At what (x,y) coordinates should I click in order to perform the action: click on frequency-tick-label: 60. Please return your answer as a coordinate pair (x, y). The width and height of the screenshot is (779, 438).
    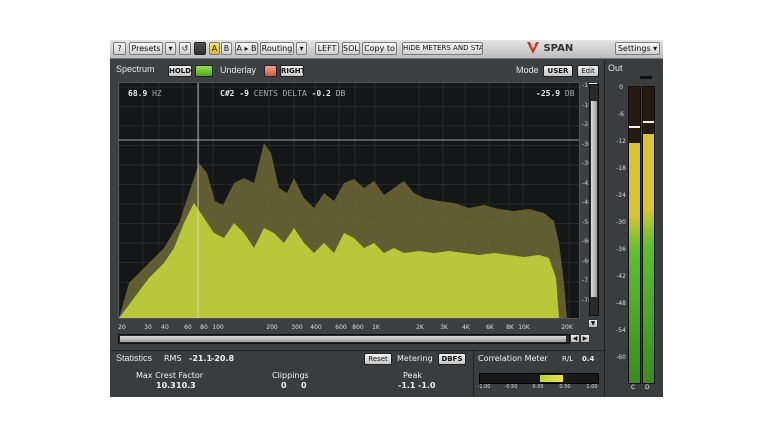
    Looking at the image, I should click on (188, 327).